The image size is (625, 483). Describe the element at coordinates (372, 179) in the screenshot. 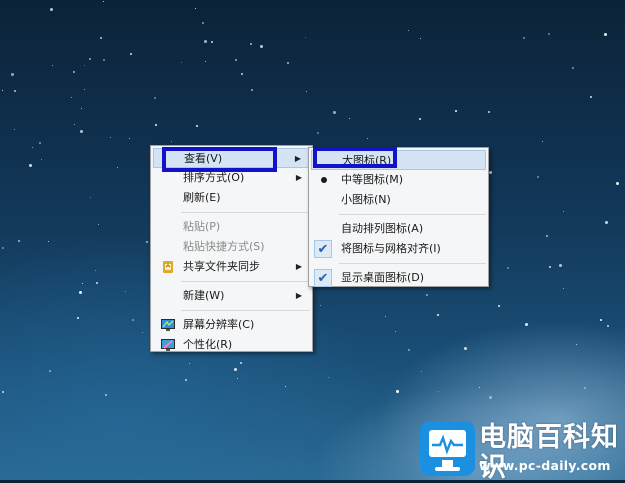

I see `menu-item-label: 中等图标(M)` at that location.